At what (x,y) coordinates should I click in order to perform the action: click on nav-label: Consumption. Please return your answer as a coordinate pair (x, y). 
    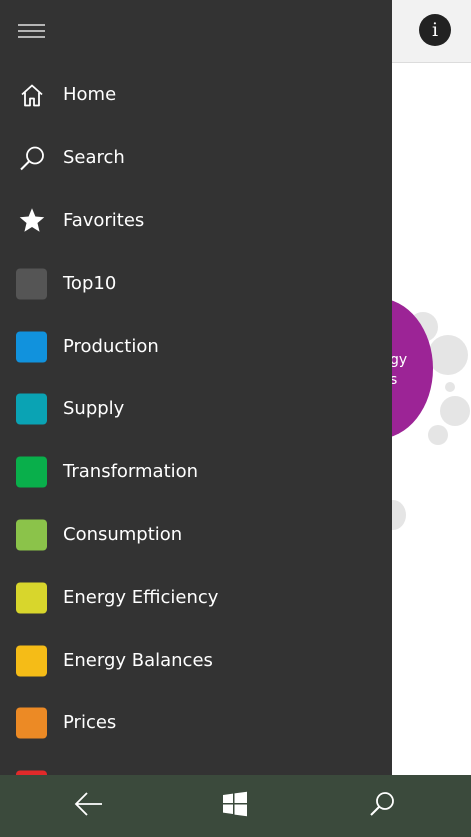
    Looking at the image, I should click on (123, 535).